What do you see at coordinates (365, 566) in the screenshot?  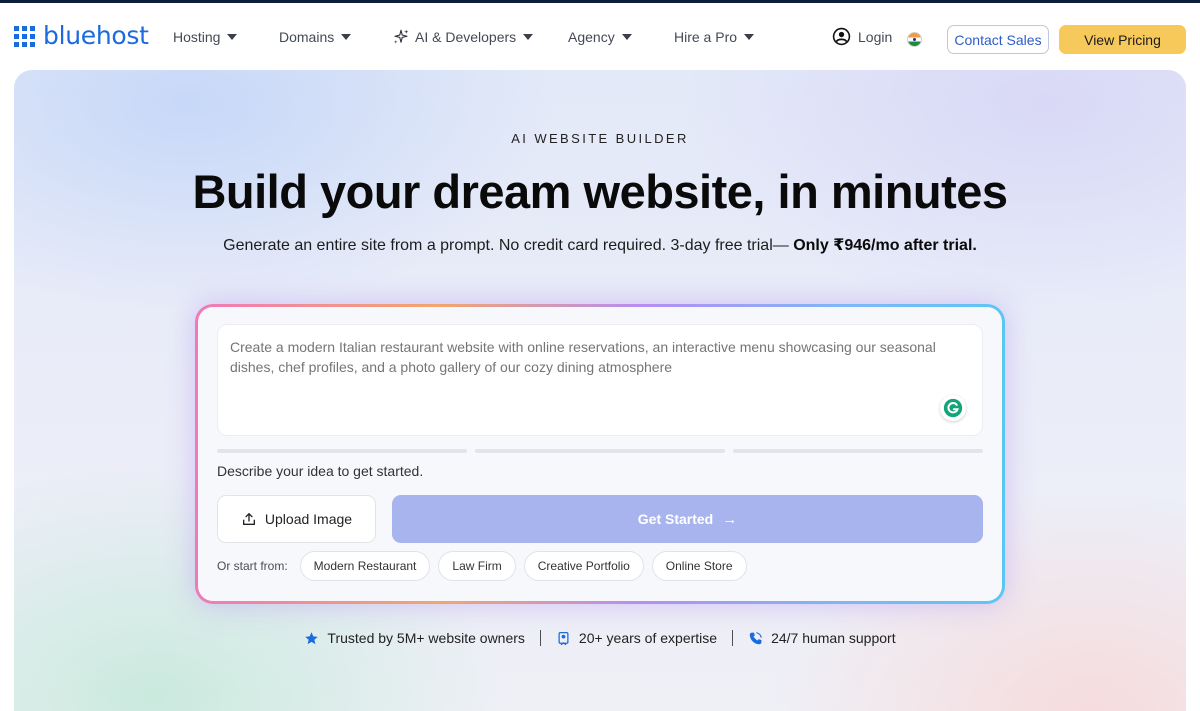 I see `chip-modern-restaurant: Modern Restaurant` at bounding box center [365, 566].